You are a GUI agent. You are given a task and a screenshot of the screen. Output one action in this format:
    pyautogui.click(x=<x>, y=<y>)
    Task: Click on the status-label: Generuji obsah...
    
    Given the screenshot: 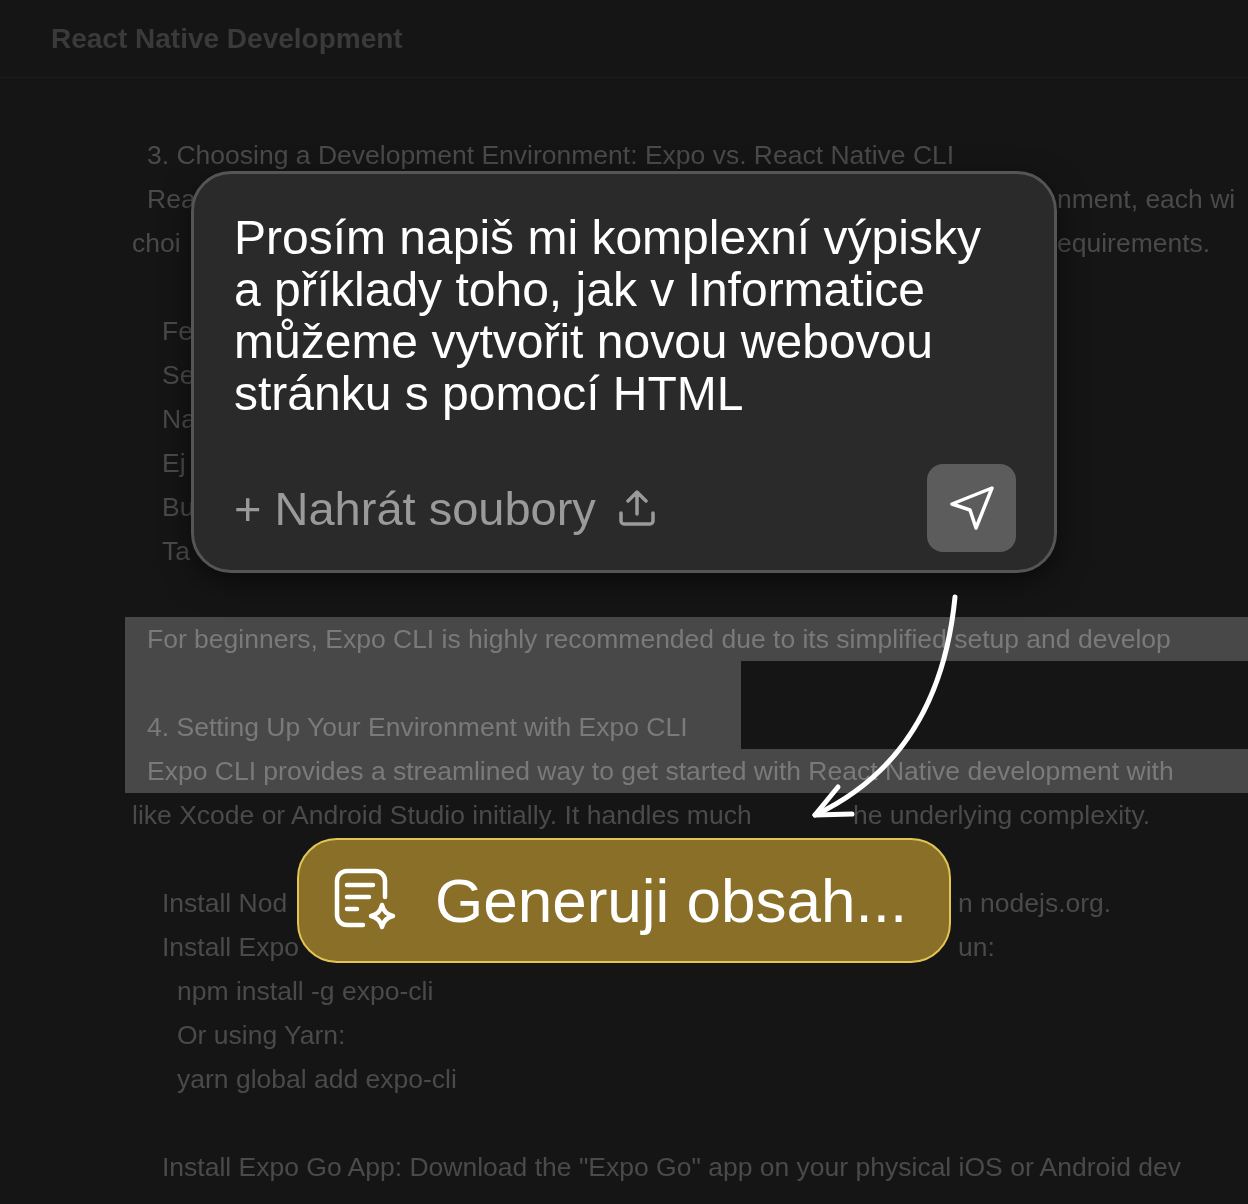 What is the action you would take?
    pyautogui.click(x=671, y=900)
    